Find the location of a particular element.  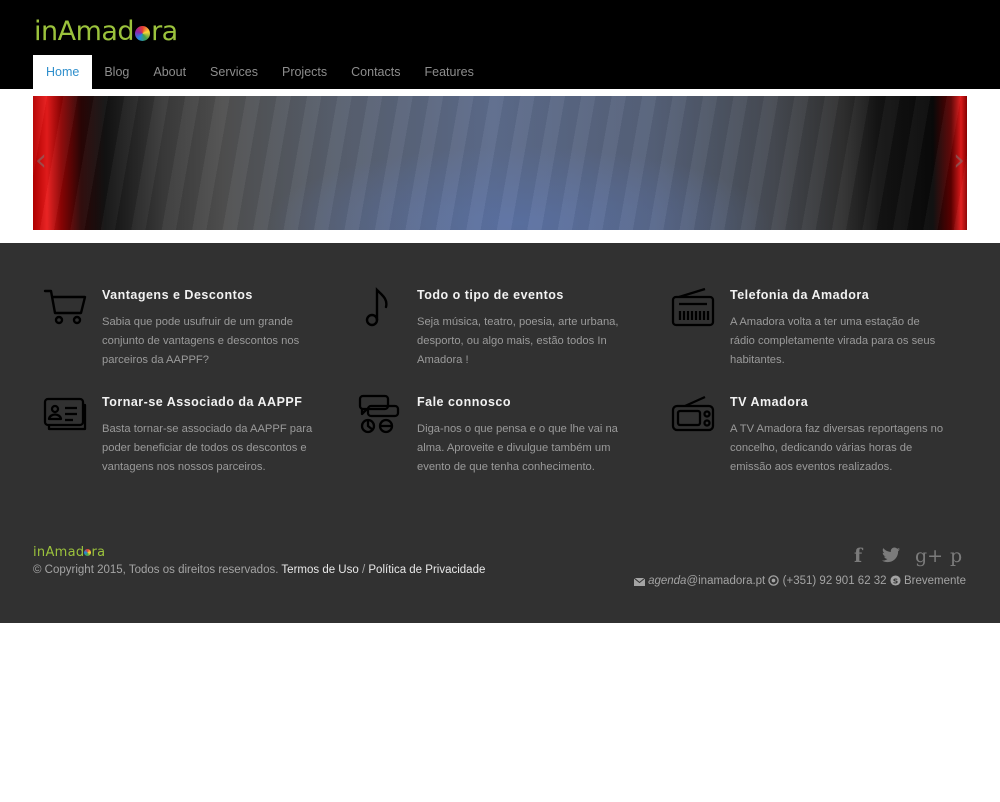

nav-item-about: About is located at coordinates (169, 72).